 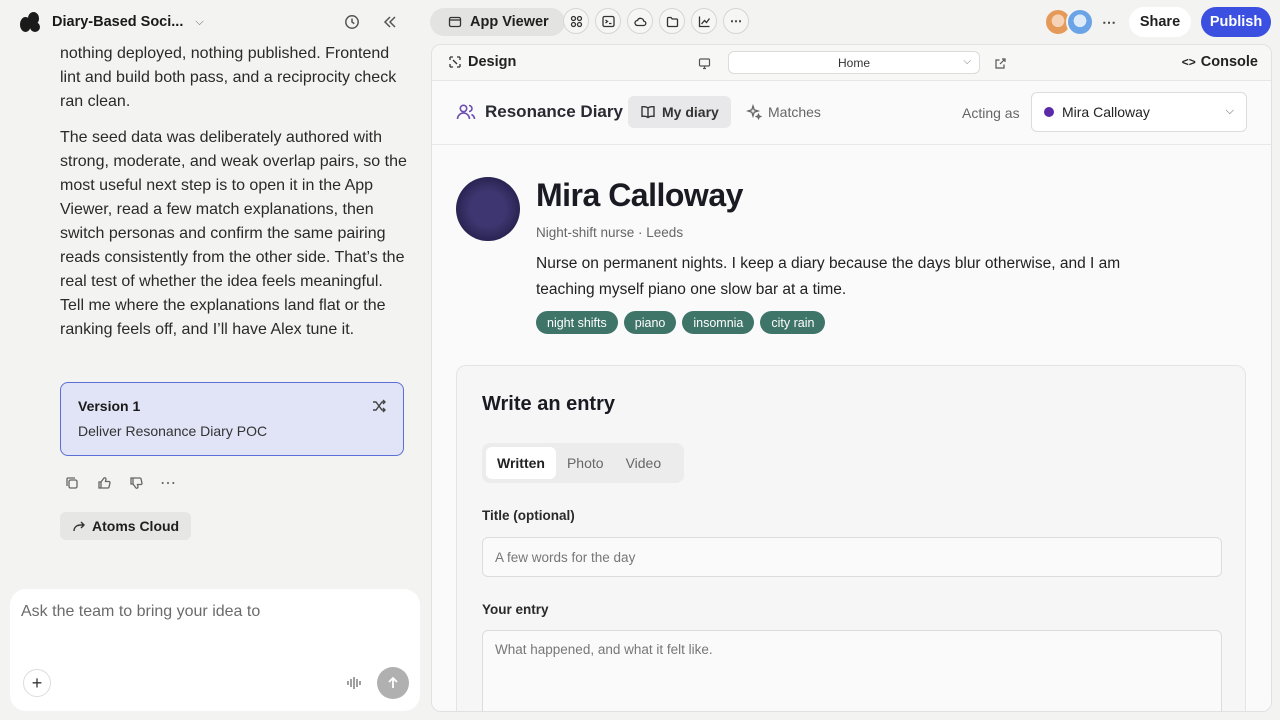 I want to click on device-icon, so click(x=704, y=63).